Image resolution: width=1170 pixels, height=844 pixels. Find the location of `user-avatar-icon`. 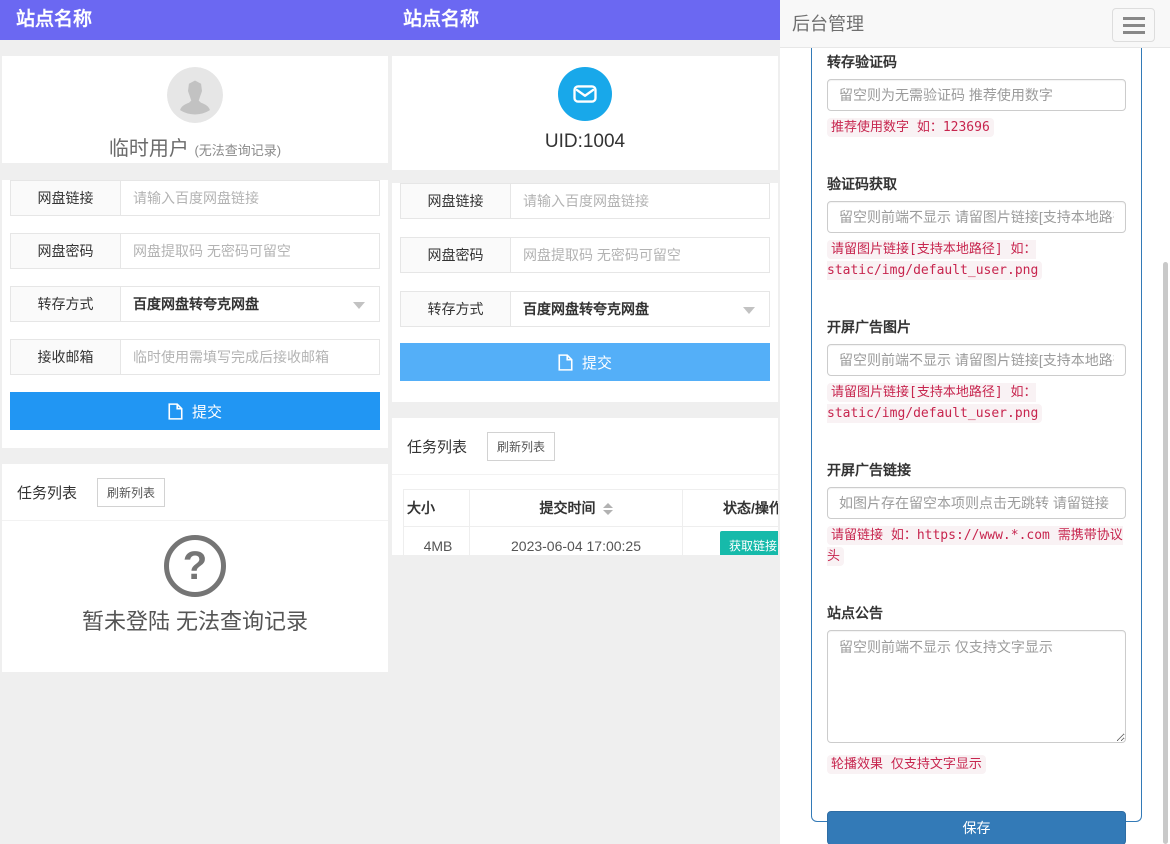

user-avatar-icon is located at coordinates (195, 95).